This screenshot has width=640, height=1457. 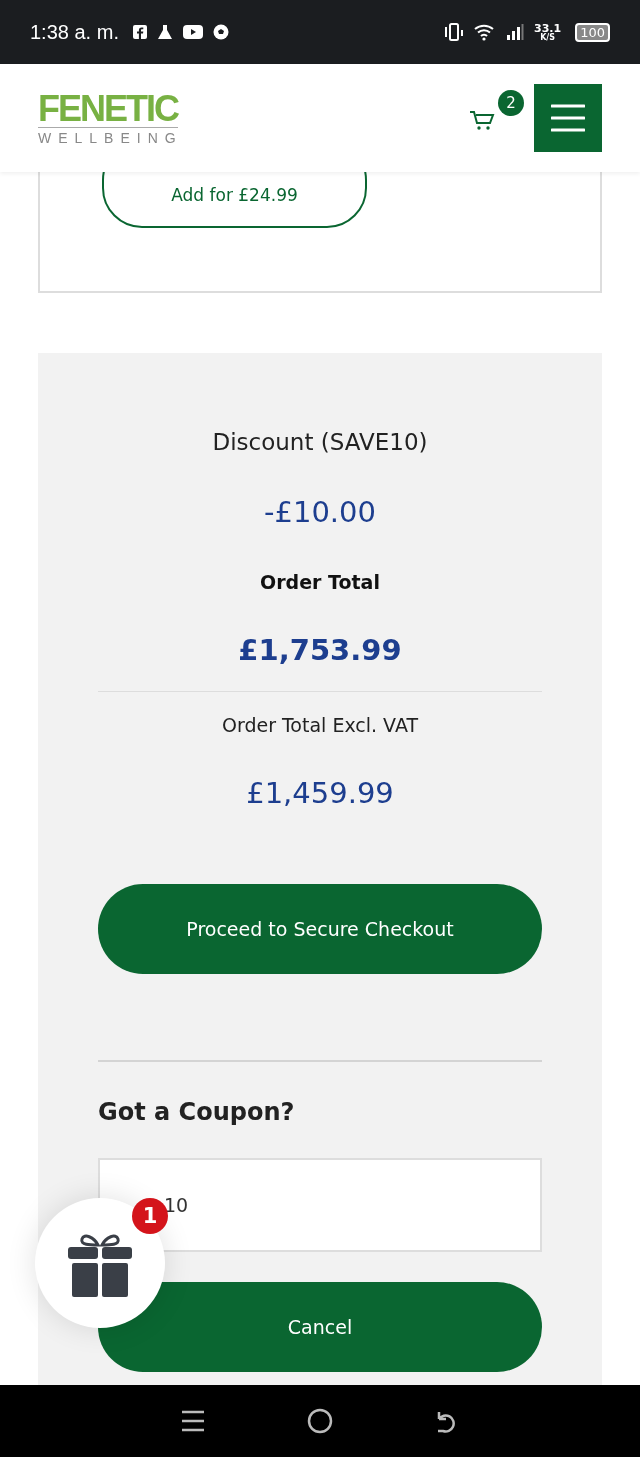 I want to click on soccer-ball-icon, so click(x=220, y=32).